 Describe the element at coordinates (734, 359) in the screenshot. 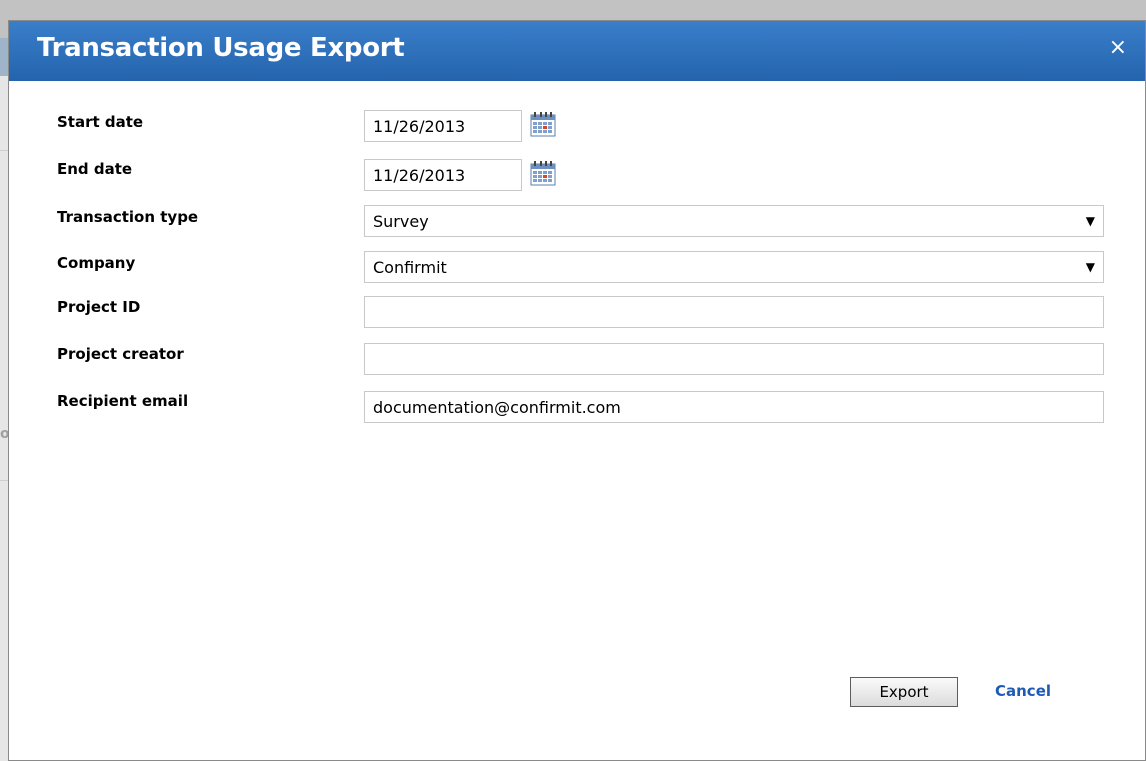

I see `project-creator-input` at that location.